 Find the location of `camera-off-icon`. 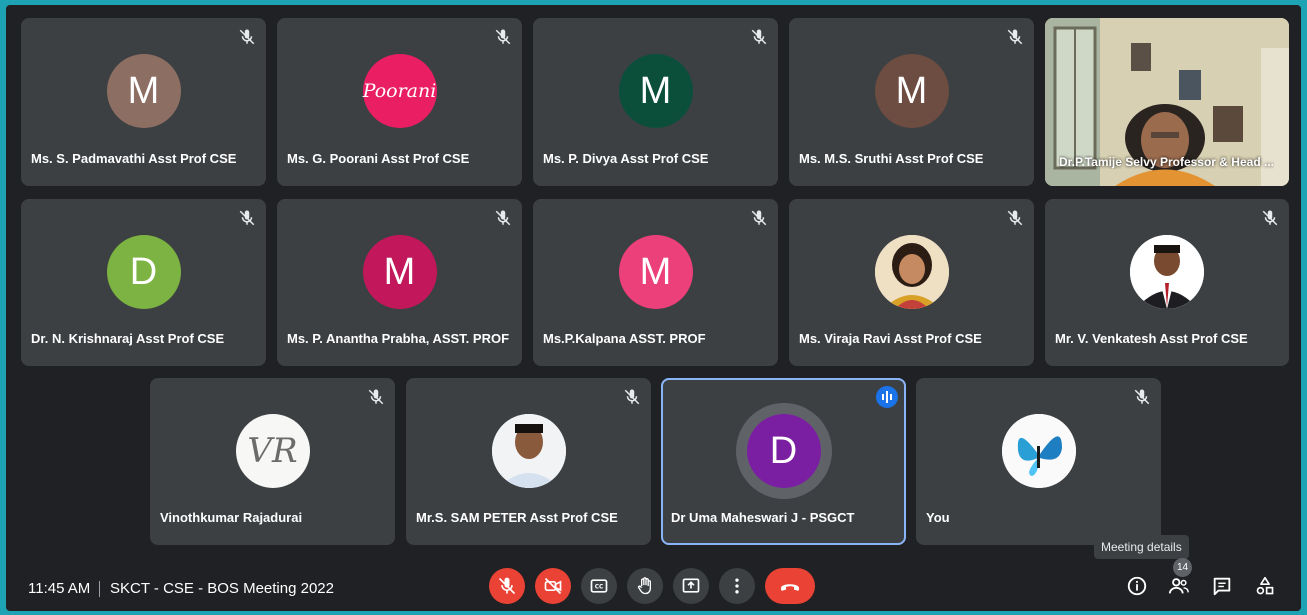

camera-off-icon is located at coordinates (553, 586).